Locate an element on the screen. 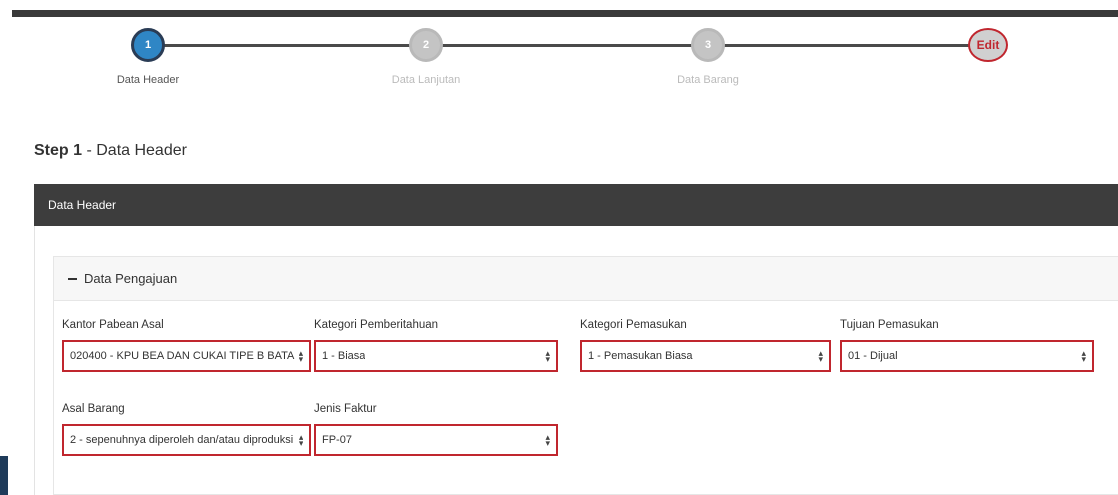  edit-step-circle: Edit is located at coordinates (988, 45).